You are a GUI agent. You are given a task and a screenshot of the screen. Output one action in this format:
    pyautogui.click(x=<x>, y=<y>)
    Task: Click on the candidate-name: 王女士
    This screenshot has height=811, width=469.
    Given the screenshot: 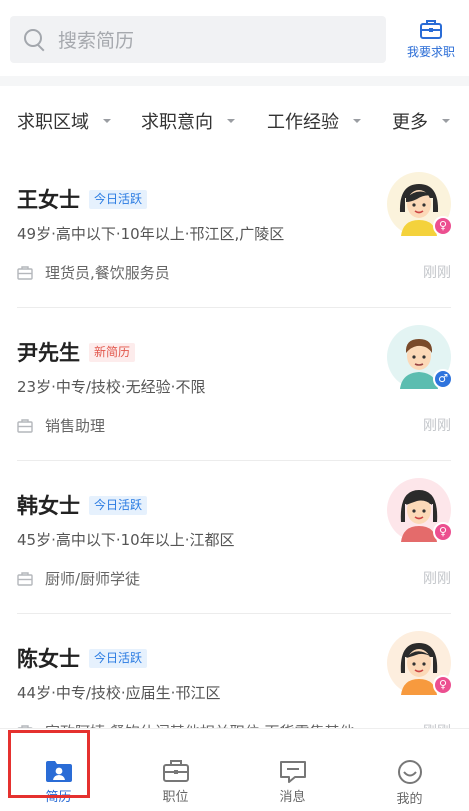 What is the action you would take?
    pyautogui.click(x=48, y=200)
    